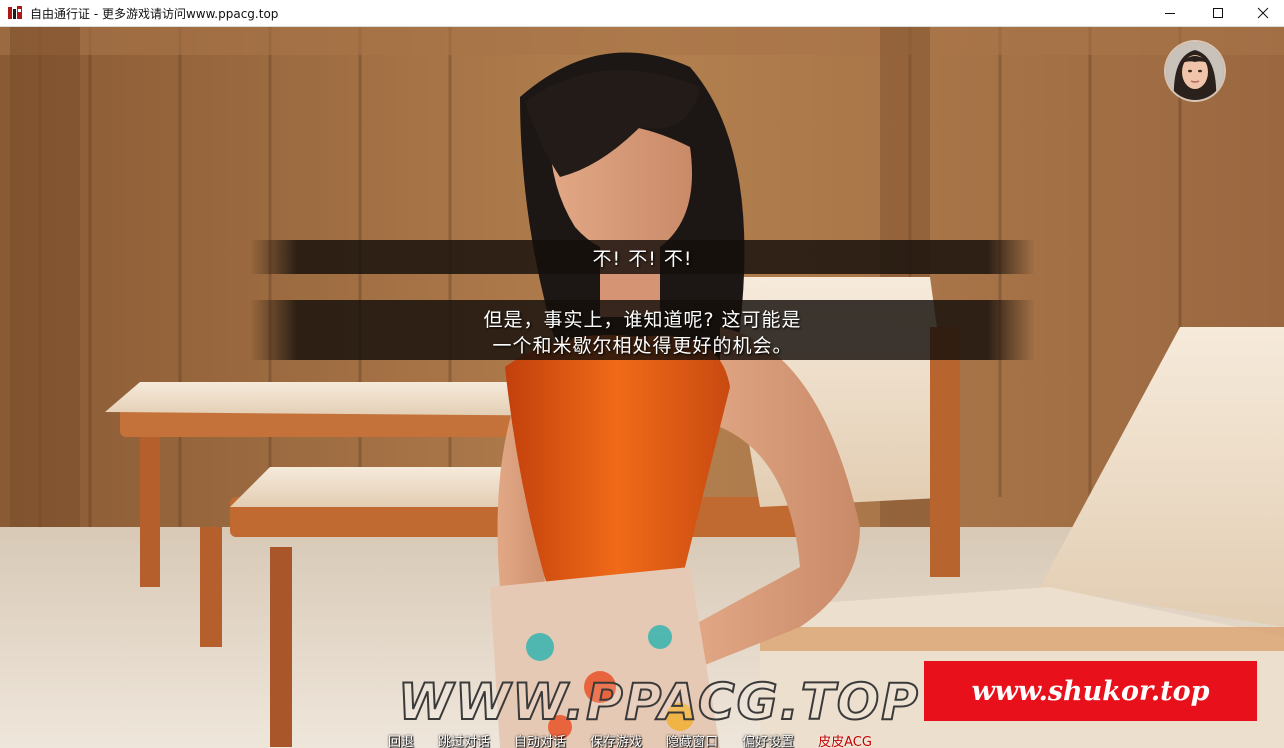  What do you see at coordinates (768, 739) in the screenshot?
I see `quick-menu-preferences: 偏好设置` at bounding box center [768, 739].